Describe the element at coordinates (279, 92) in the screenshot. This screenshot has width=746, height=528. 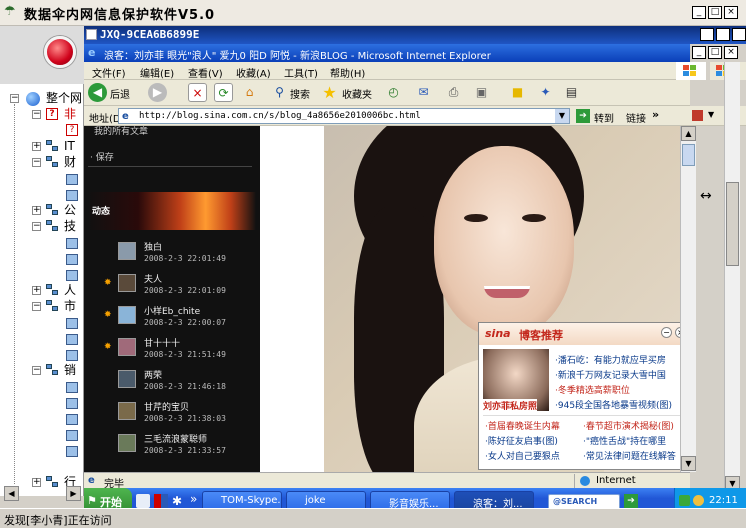
I see `search-icon: ⚲` at that location.